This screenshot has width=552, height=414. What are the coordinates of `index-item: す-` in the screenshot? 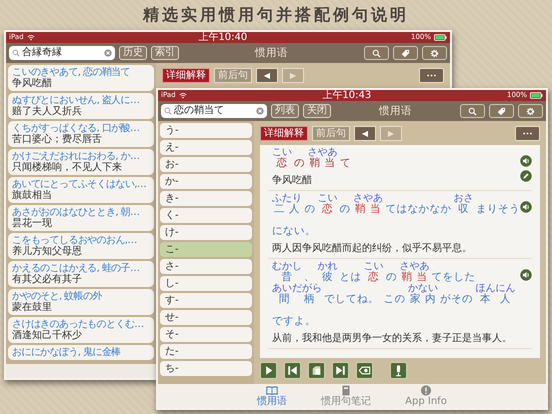 It's located at (206, 300).